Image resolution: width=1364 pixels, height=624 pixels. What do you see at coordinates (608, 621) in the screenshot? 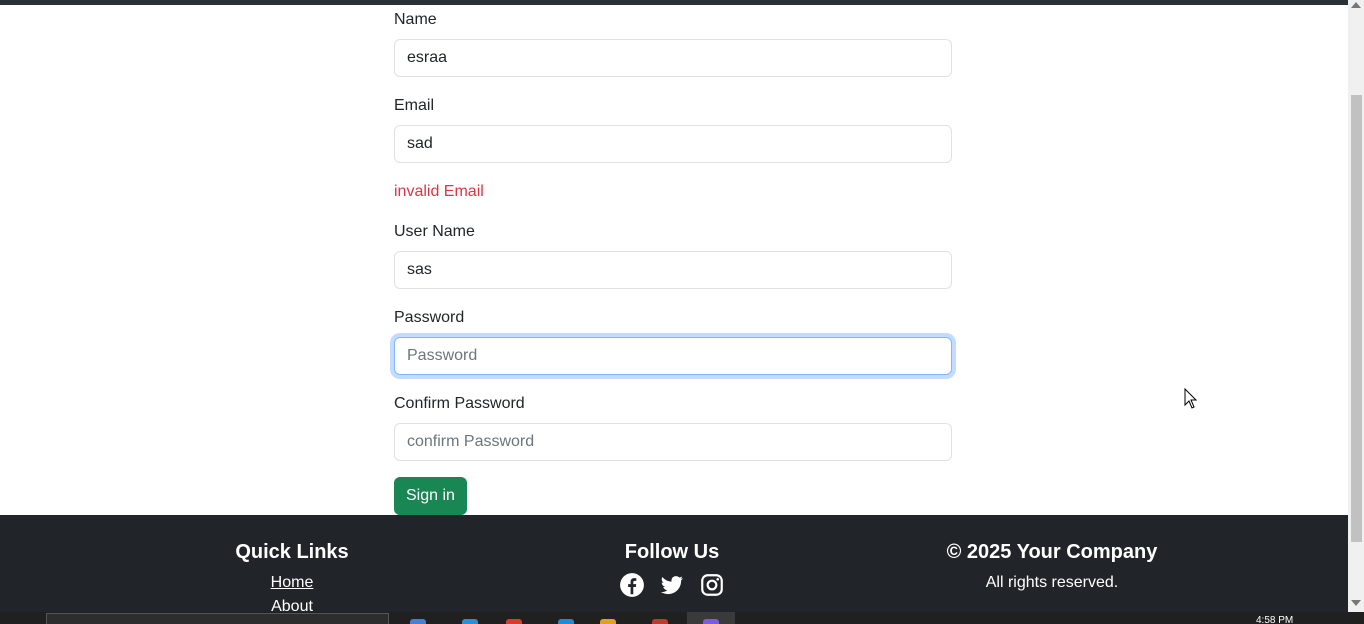
I see `file-explorer-icon` at bounding box center [608, 621].